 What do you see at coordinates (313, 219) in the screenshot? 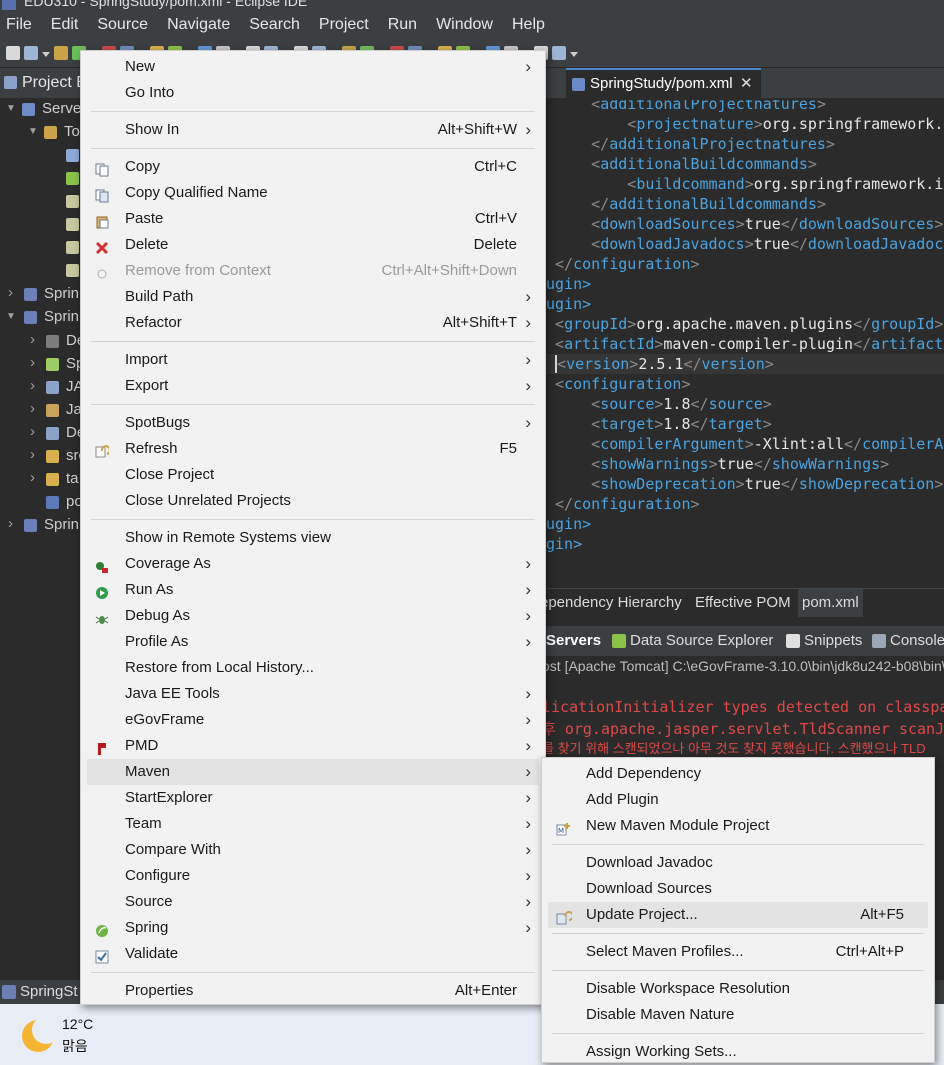
I see `menu-item-paste: Paste Ctrl+V` at bounding box center [313, 219].